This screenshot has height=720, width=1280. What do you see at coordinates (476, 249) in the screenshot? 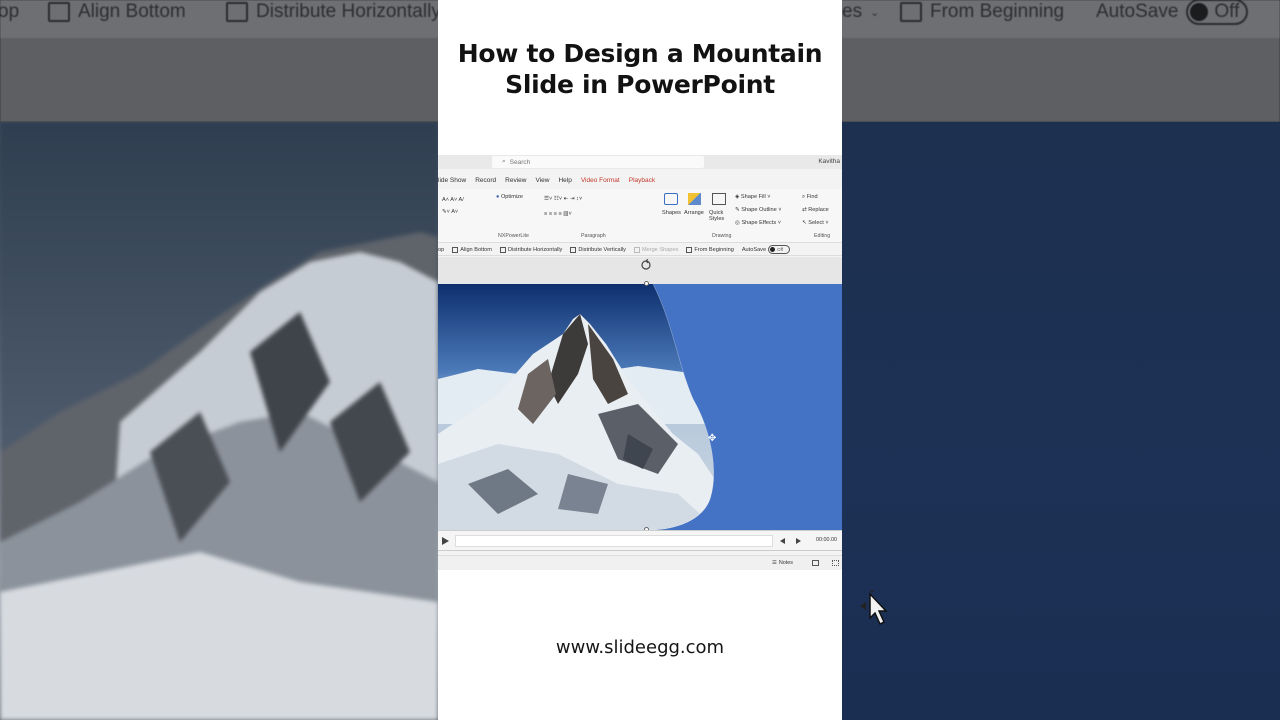
I see `qat-label: Align Bottom` at bounding box center [476, 249].